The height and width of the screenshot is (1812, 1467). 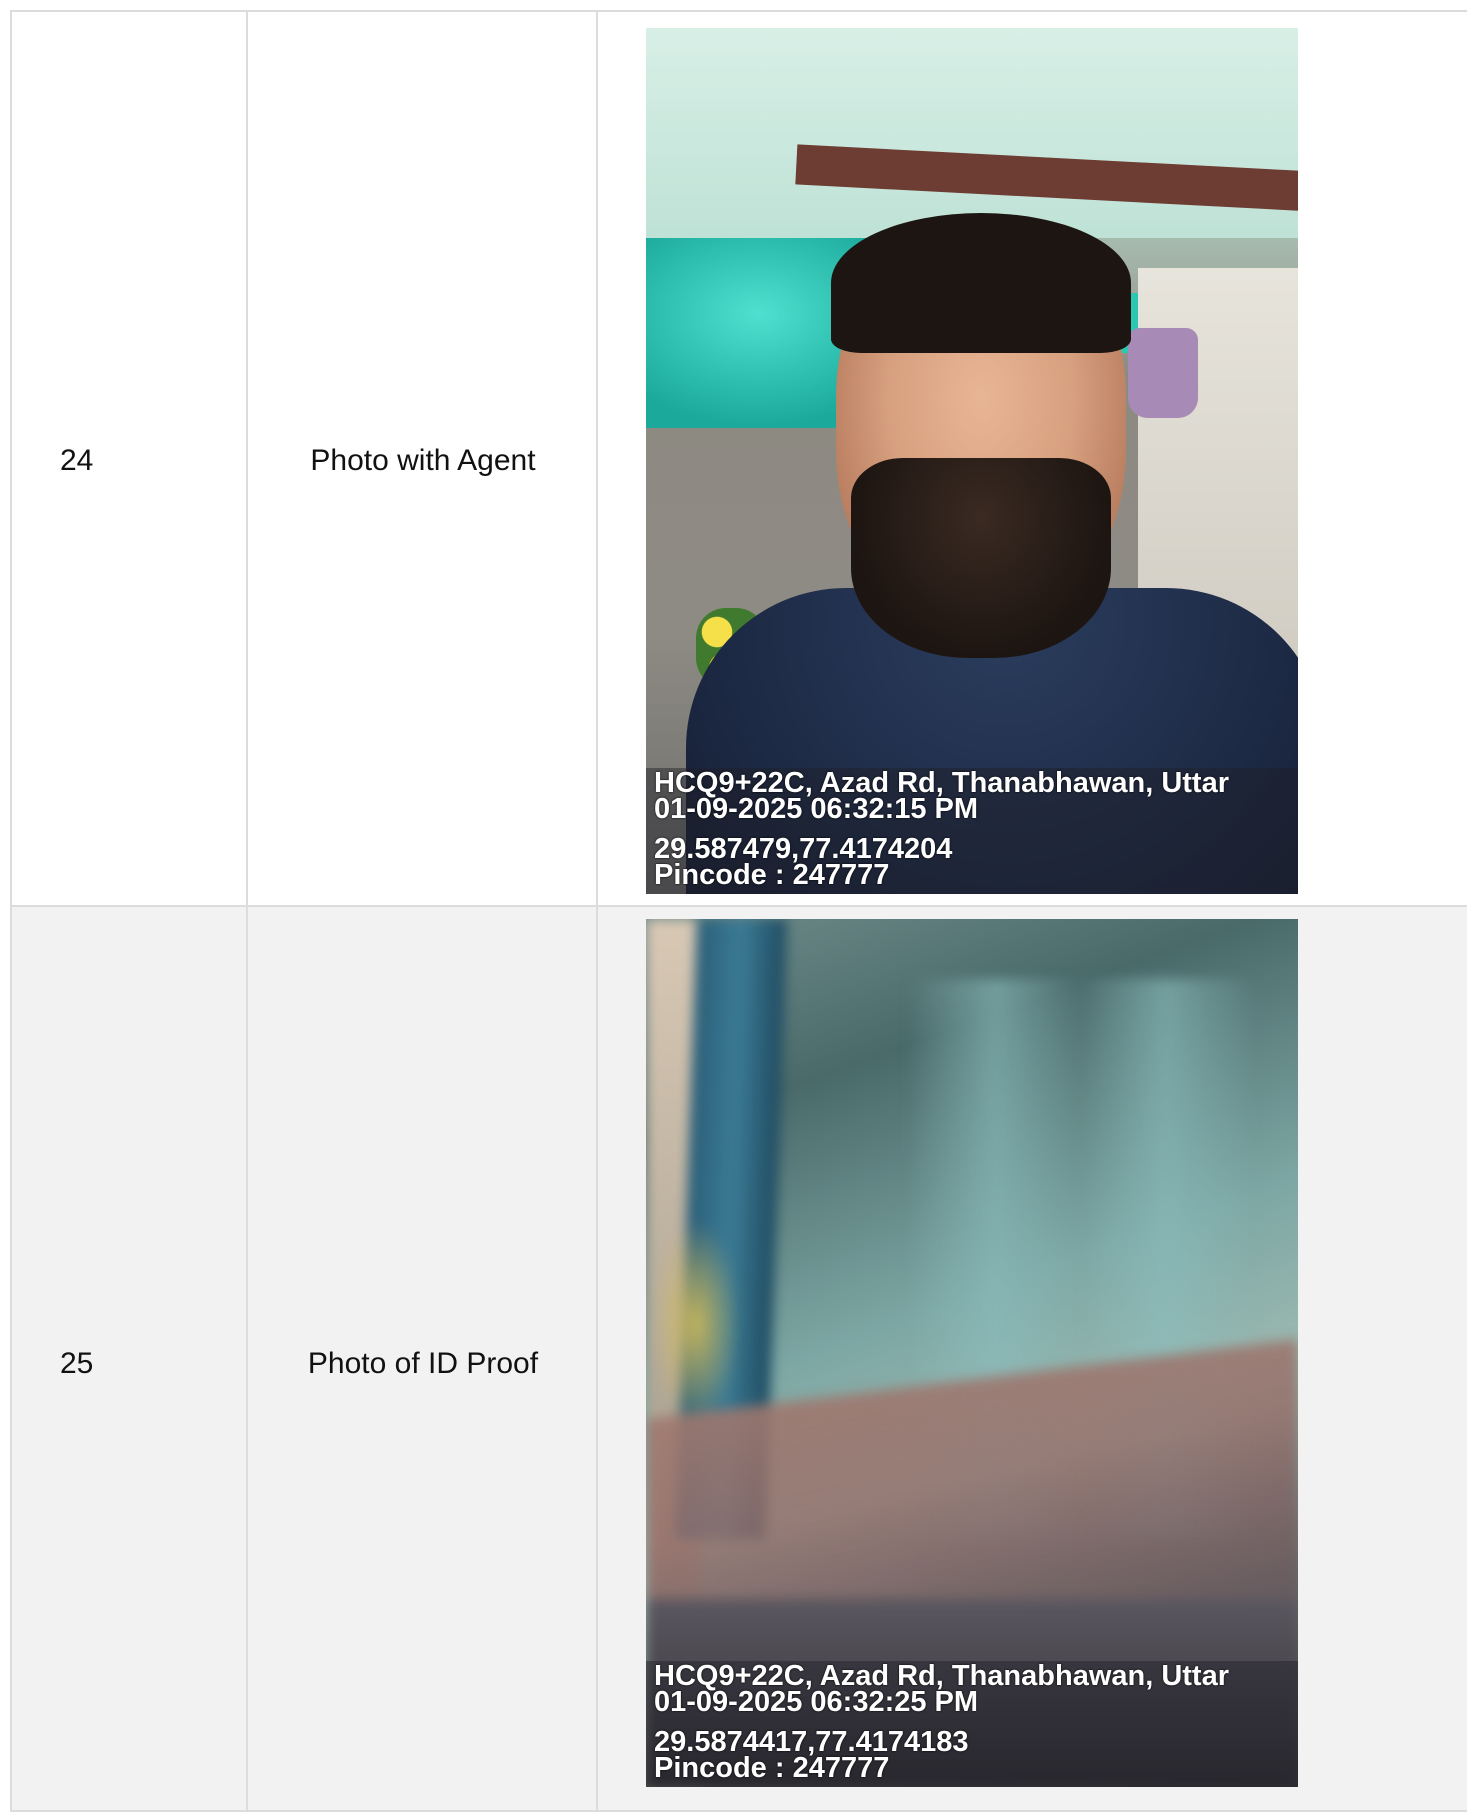 I want to click on photo-label: Photo with Agent, so click(x=423, y=460).